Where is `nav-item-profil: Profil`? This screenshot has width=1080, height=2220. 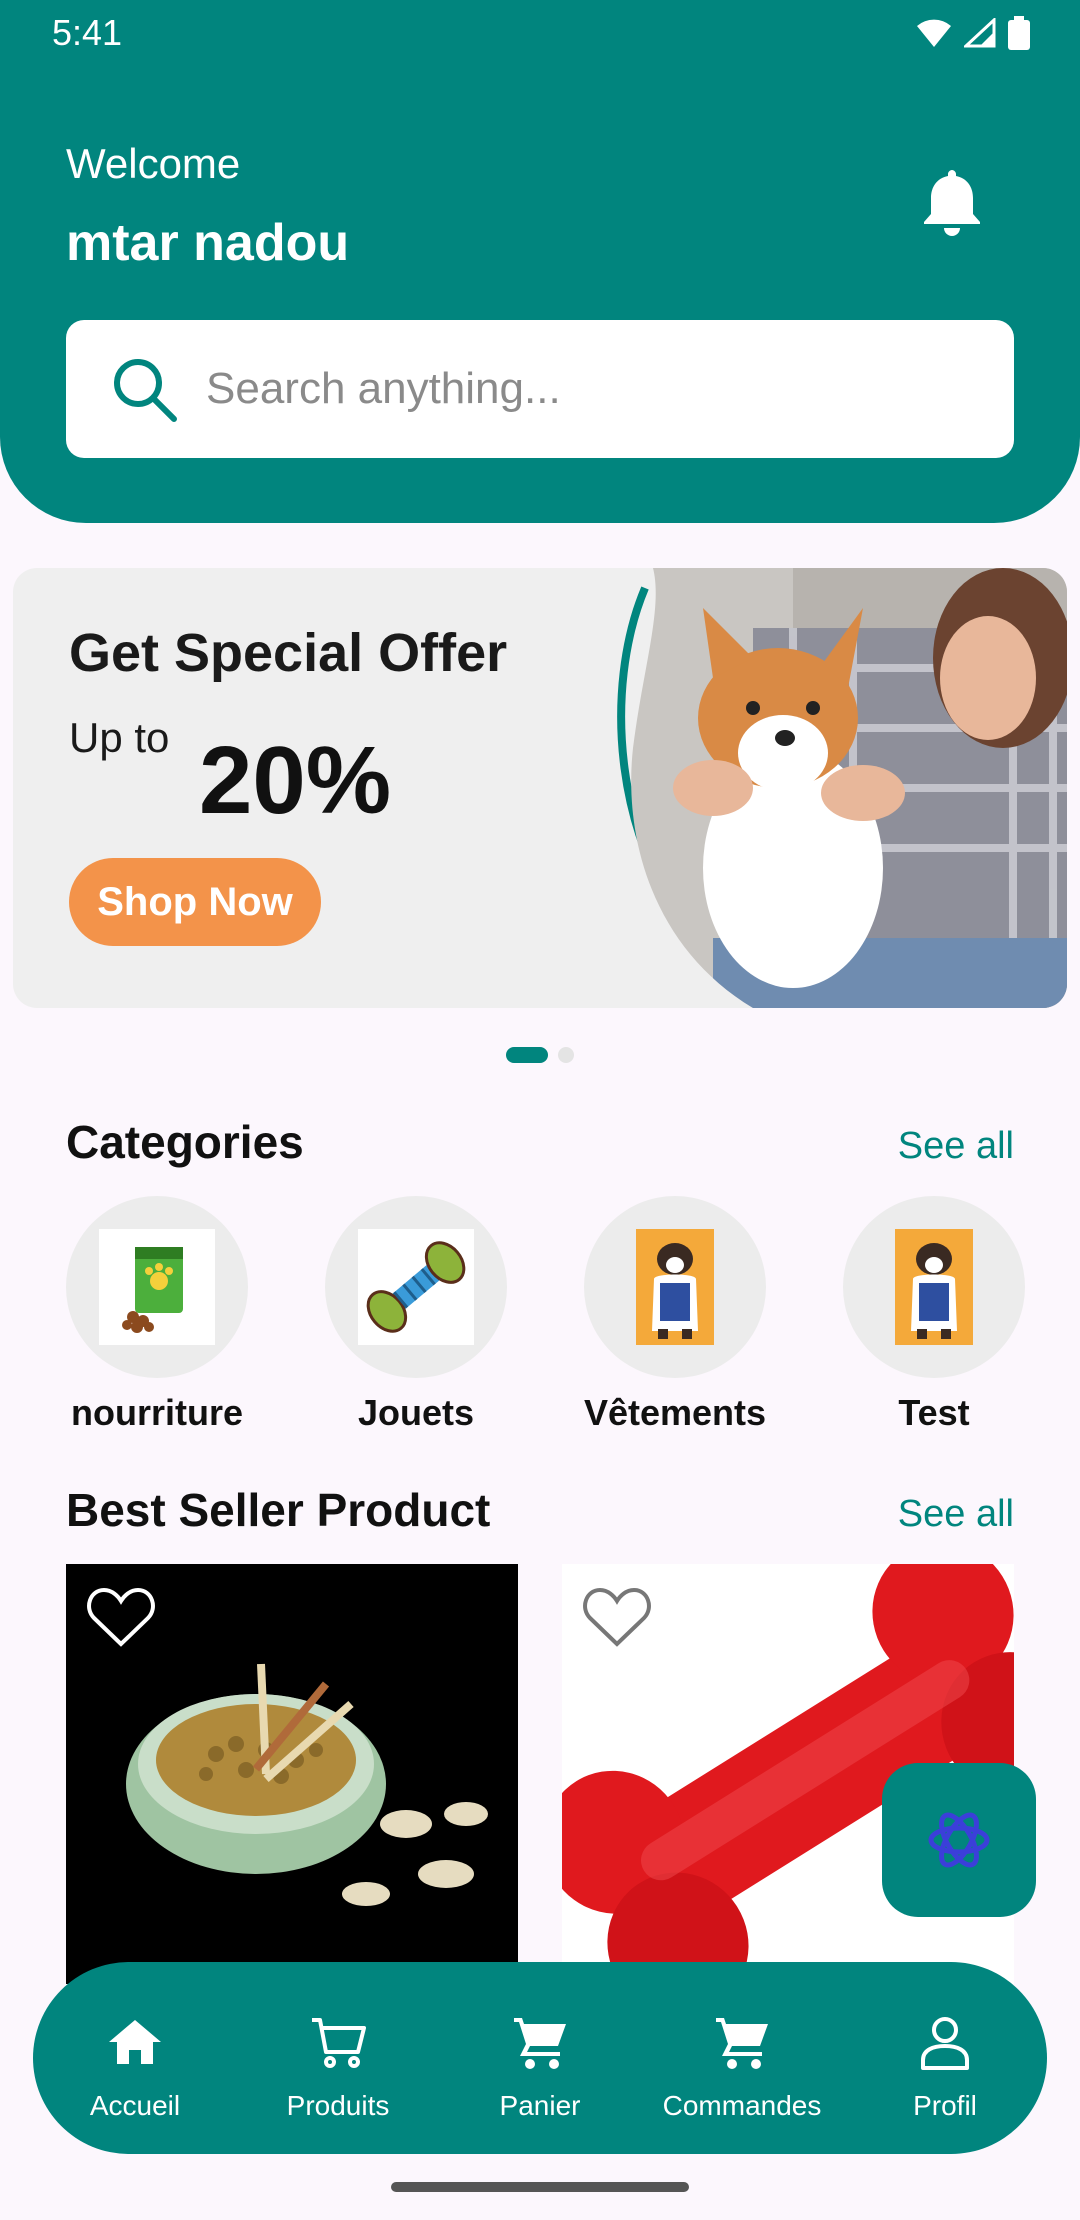
nav-item-profil: Profil is located at coordinates (945, 2058).